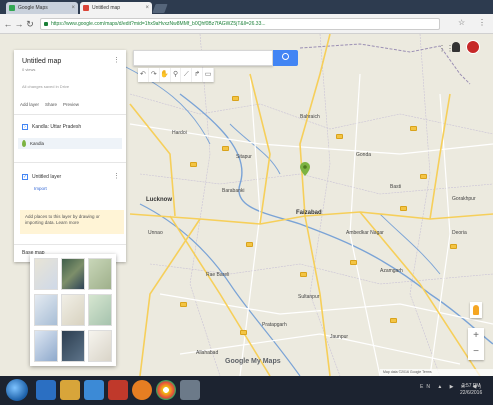 This screenshot has height=405, width=493. What do you see at coordinates (179, 133) in the screenshot?
I see `map-label: Hardoi` at bounding box center [179, 133].